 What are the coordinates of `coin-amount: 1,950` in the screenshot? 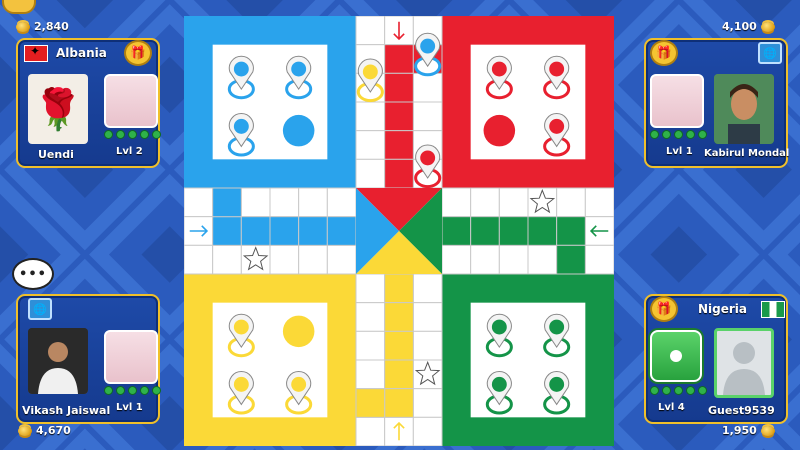 It's located at (739, 430).